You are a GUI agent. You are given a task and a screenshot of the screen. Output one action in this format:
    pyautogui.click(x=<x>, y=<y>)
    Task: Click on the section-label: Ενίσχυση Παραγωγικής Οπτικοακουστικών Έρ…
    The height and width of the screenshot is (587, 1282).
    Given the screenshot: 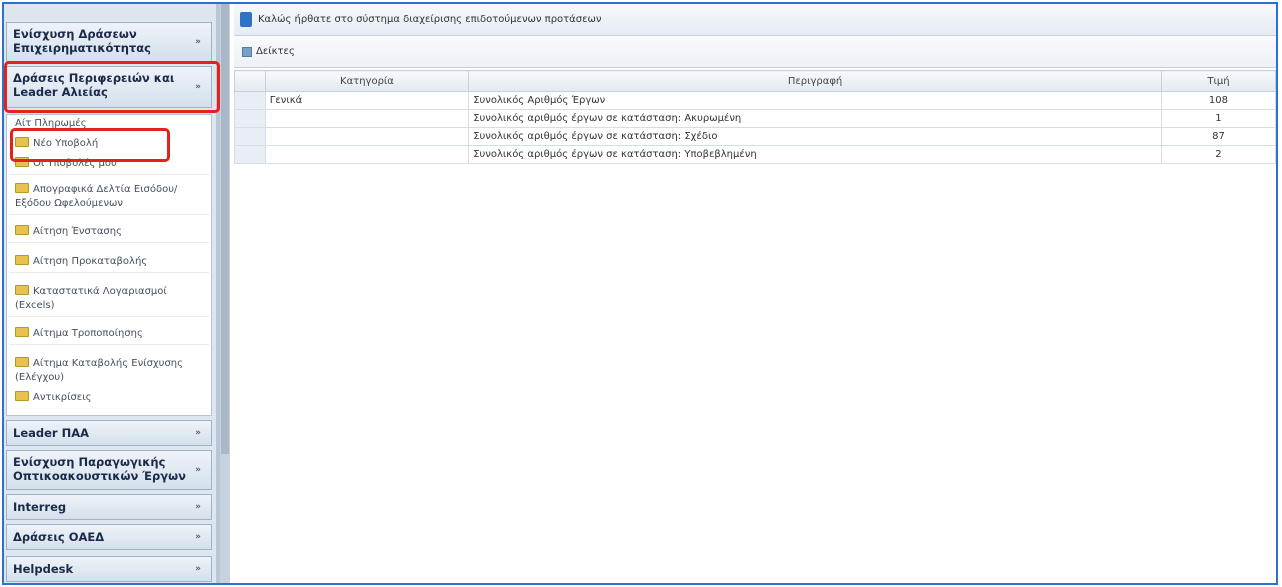 What is the action you would take?
    pyautogui.click(x=99, y=469)
    